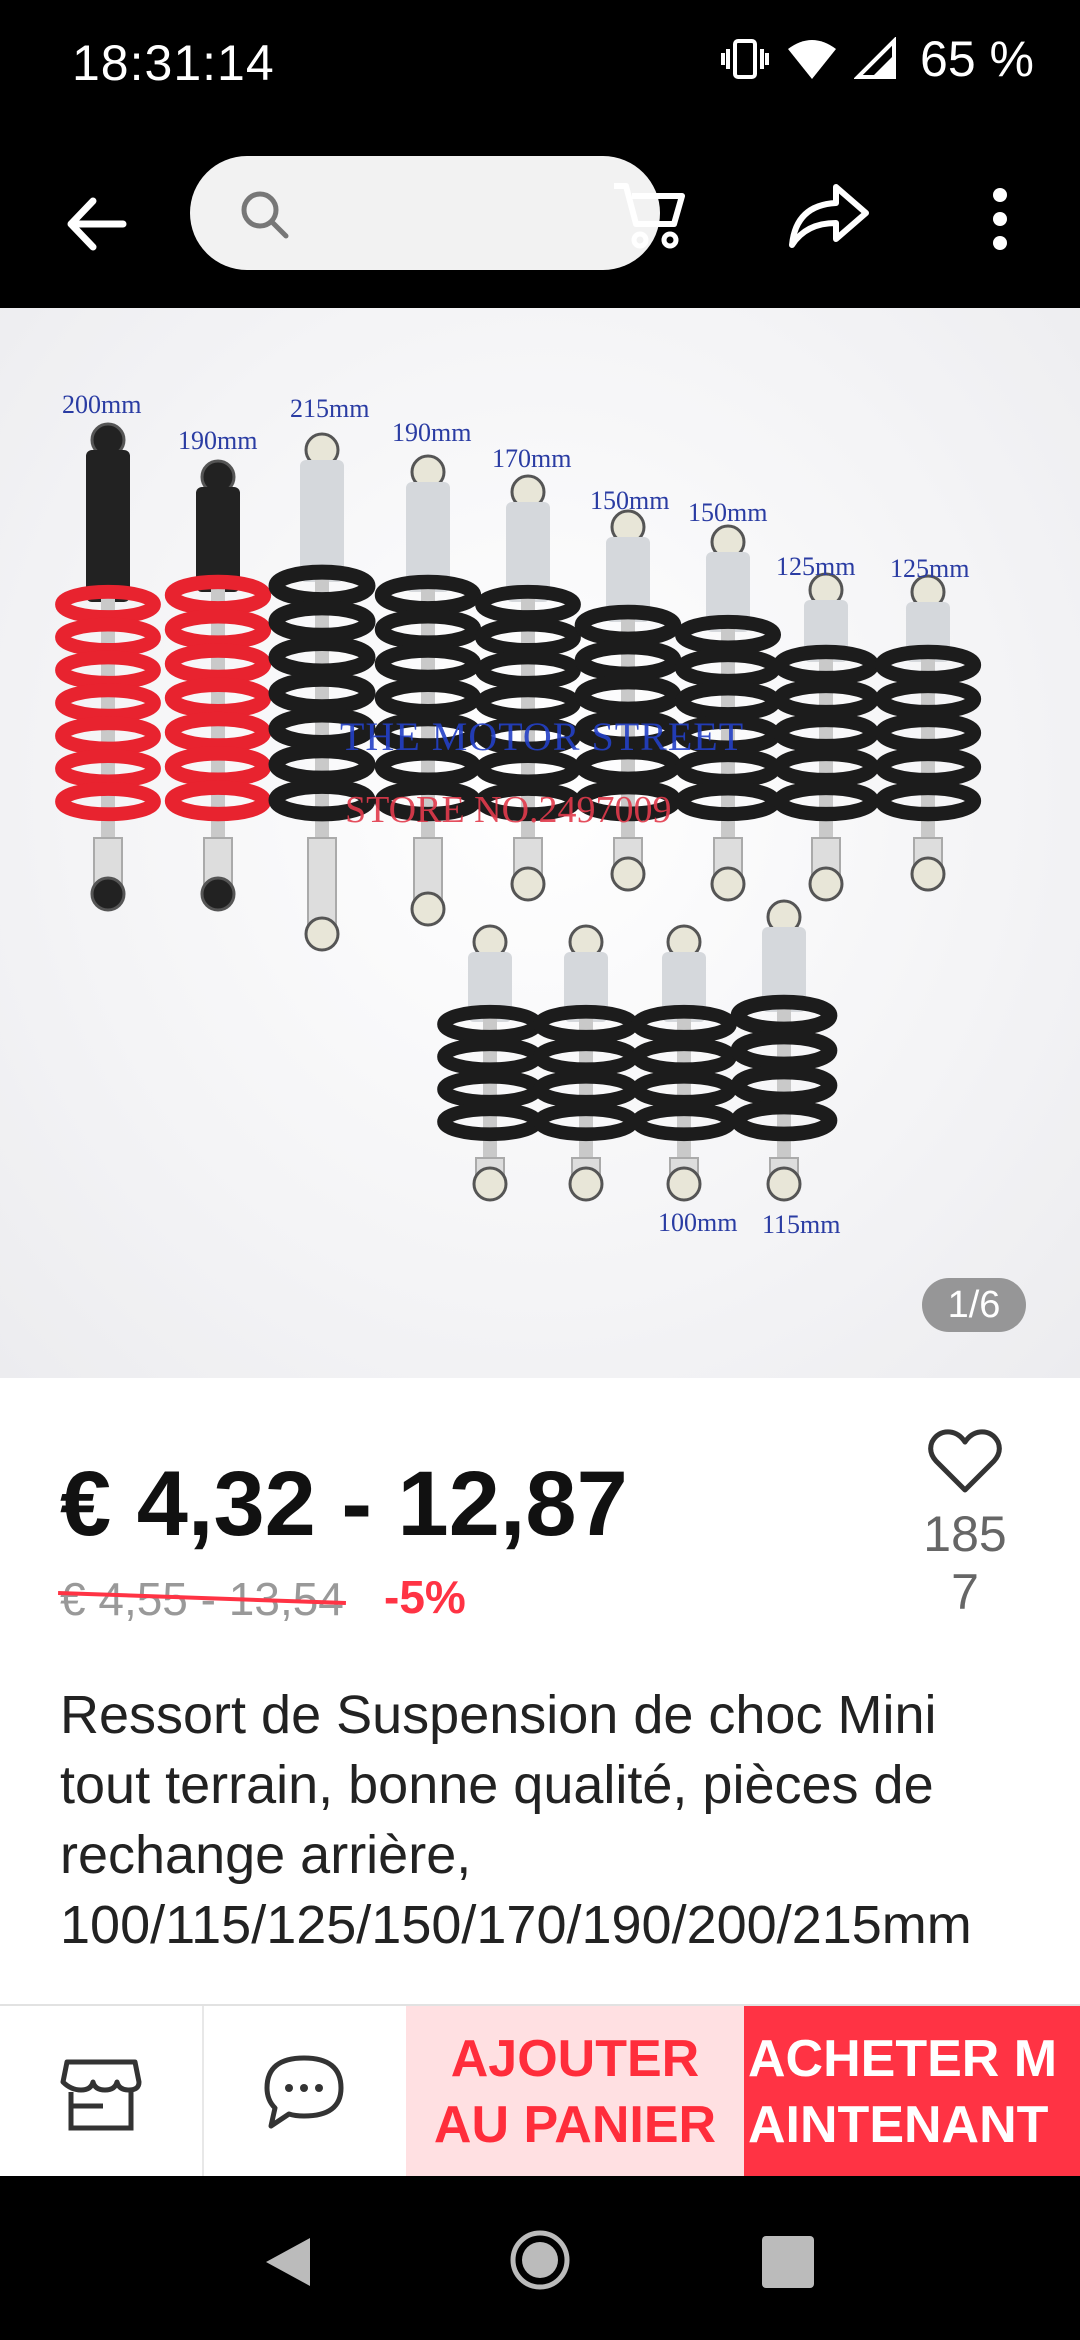 Image resolution: width=1080 pixels, height=2340 pixels. I want to click on share-icon, so click(829, 216).